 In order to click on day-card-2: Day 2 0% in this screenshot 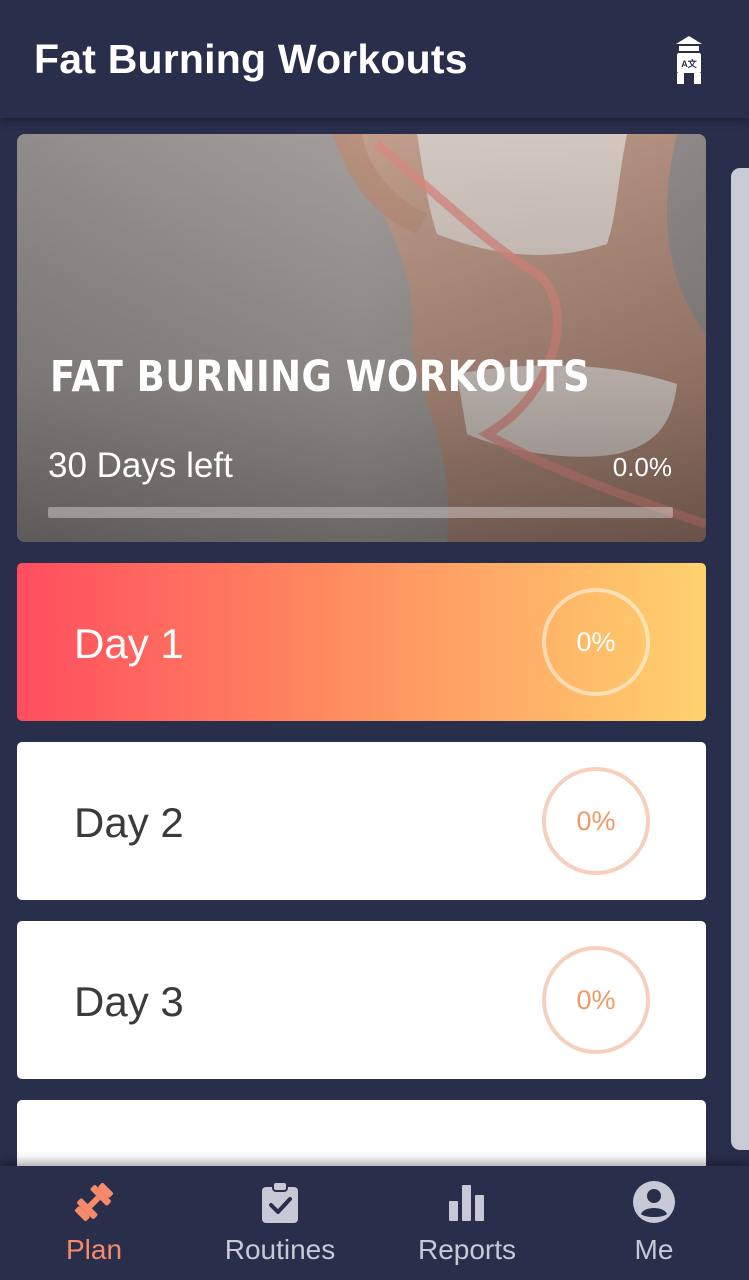, I will do `click(361, 821)`.